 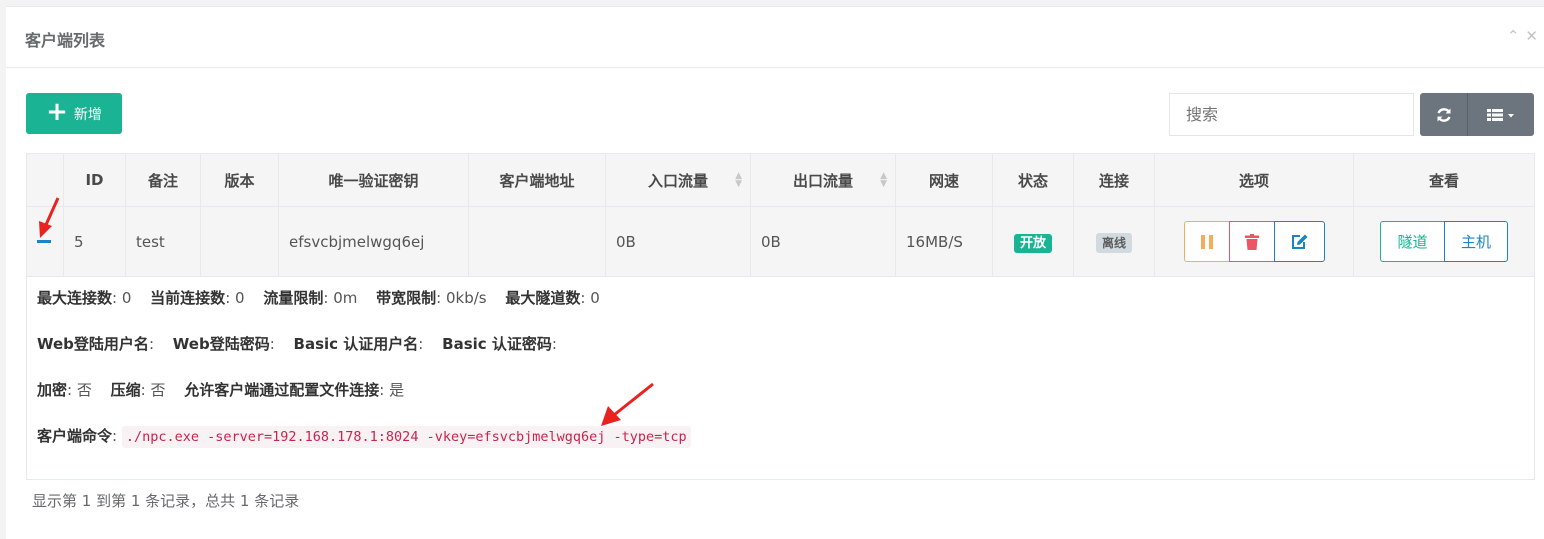 I want to click on status-badge: 开放, so click(x=1032, y=243).